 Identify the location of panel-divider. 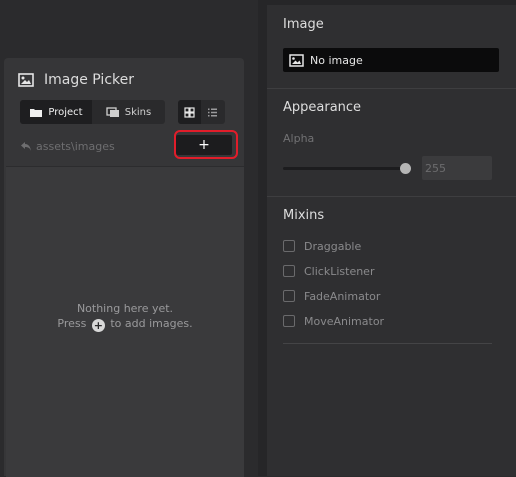
(262, 238).